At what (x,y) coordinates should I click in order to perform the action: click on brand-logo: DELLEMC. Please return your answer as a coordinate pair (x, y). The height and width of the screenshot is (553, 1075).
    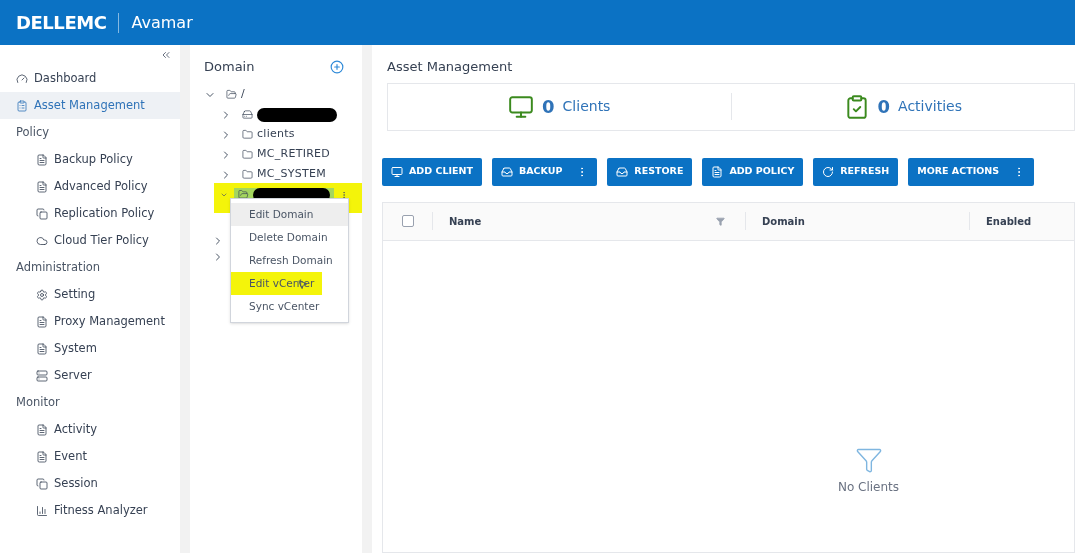
    Looking at the image, I should click on (61, 23).